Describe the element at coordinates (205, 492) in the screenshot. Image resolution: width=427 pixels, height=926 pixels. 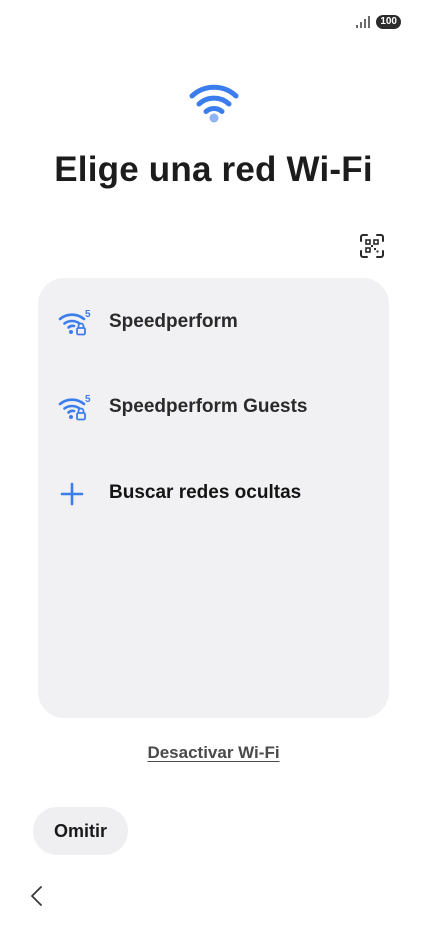
I see `search-hidden-networks-label: Buscar redes ocultas` at that location.